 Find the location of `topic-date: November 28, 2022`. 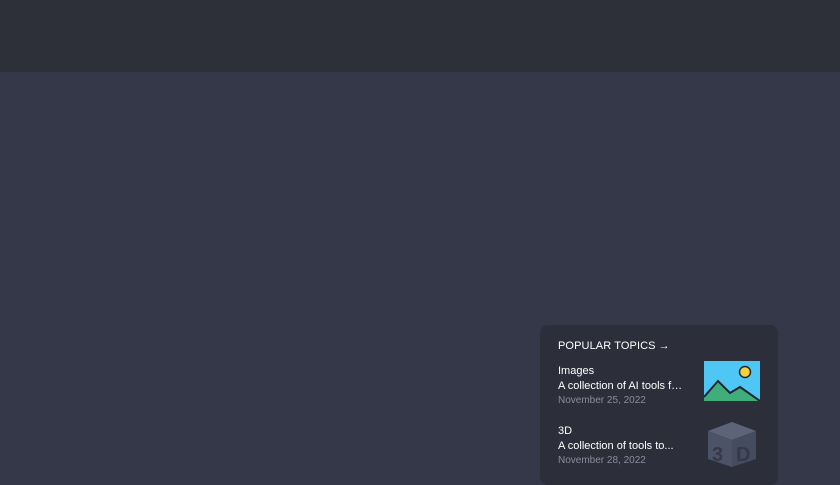

topic-date: November 28, 2022 is located at coordinates (602, 460).